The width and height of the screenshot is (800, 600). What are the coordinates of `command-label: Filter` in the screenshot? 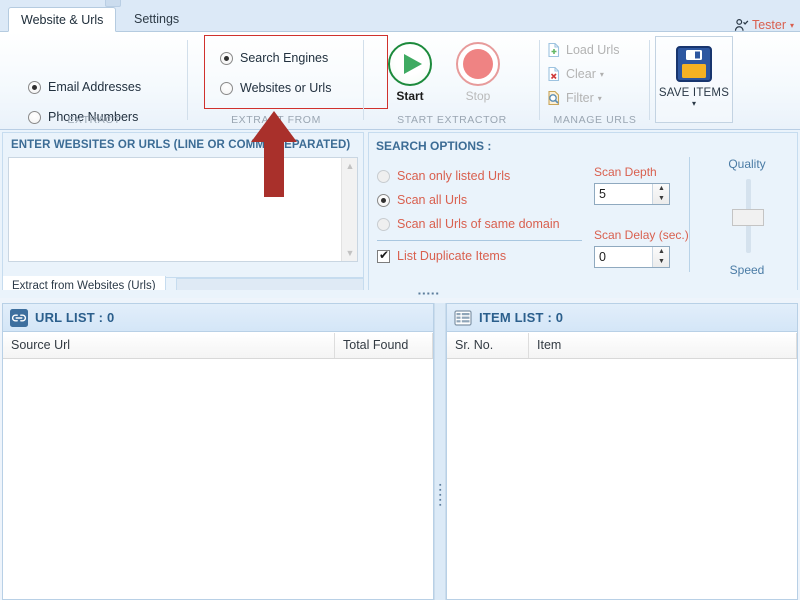 It's located at (580, 98).